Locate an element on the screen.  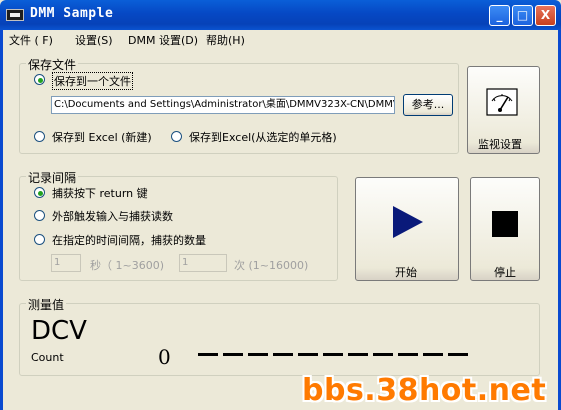
interval-seconds-unit: 秒（ 1~3600) is located at coordinates (127, 265).